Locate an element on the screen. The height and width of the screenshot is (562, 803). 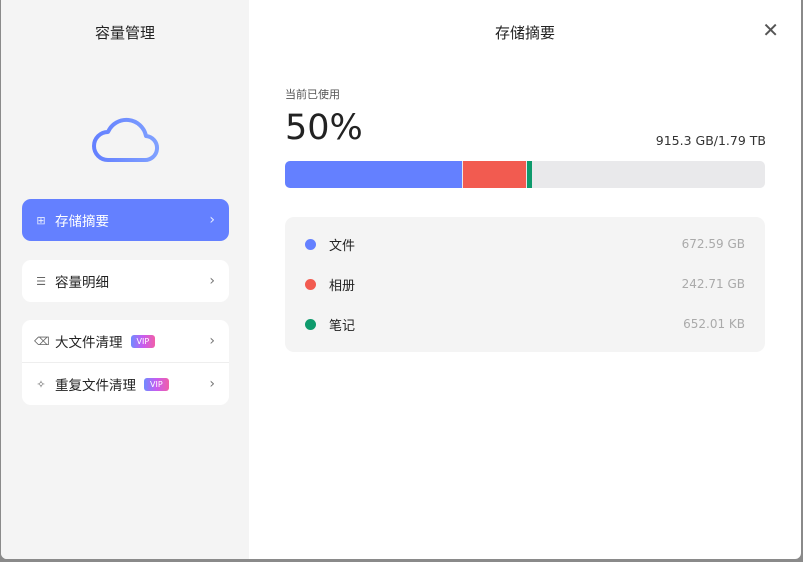
close-icon: ✕ is located at coordinates (770, 30).